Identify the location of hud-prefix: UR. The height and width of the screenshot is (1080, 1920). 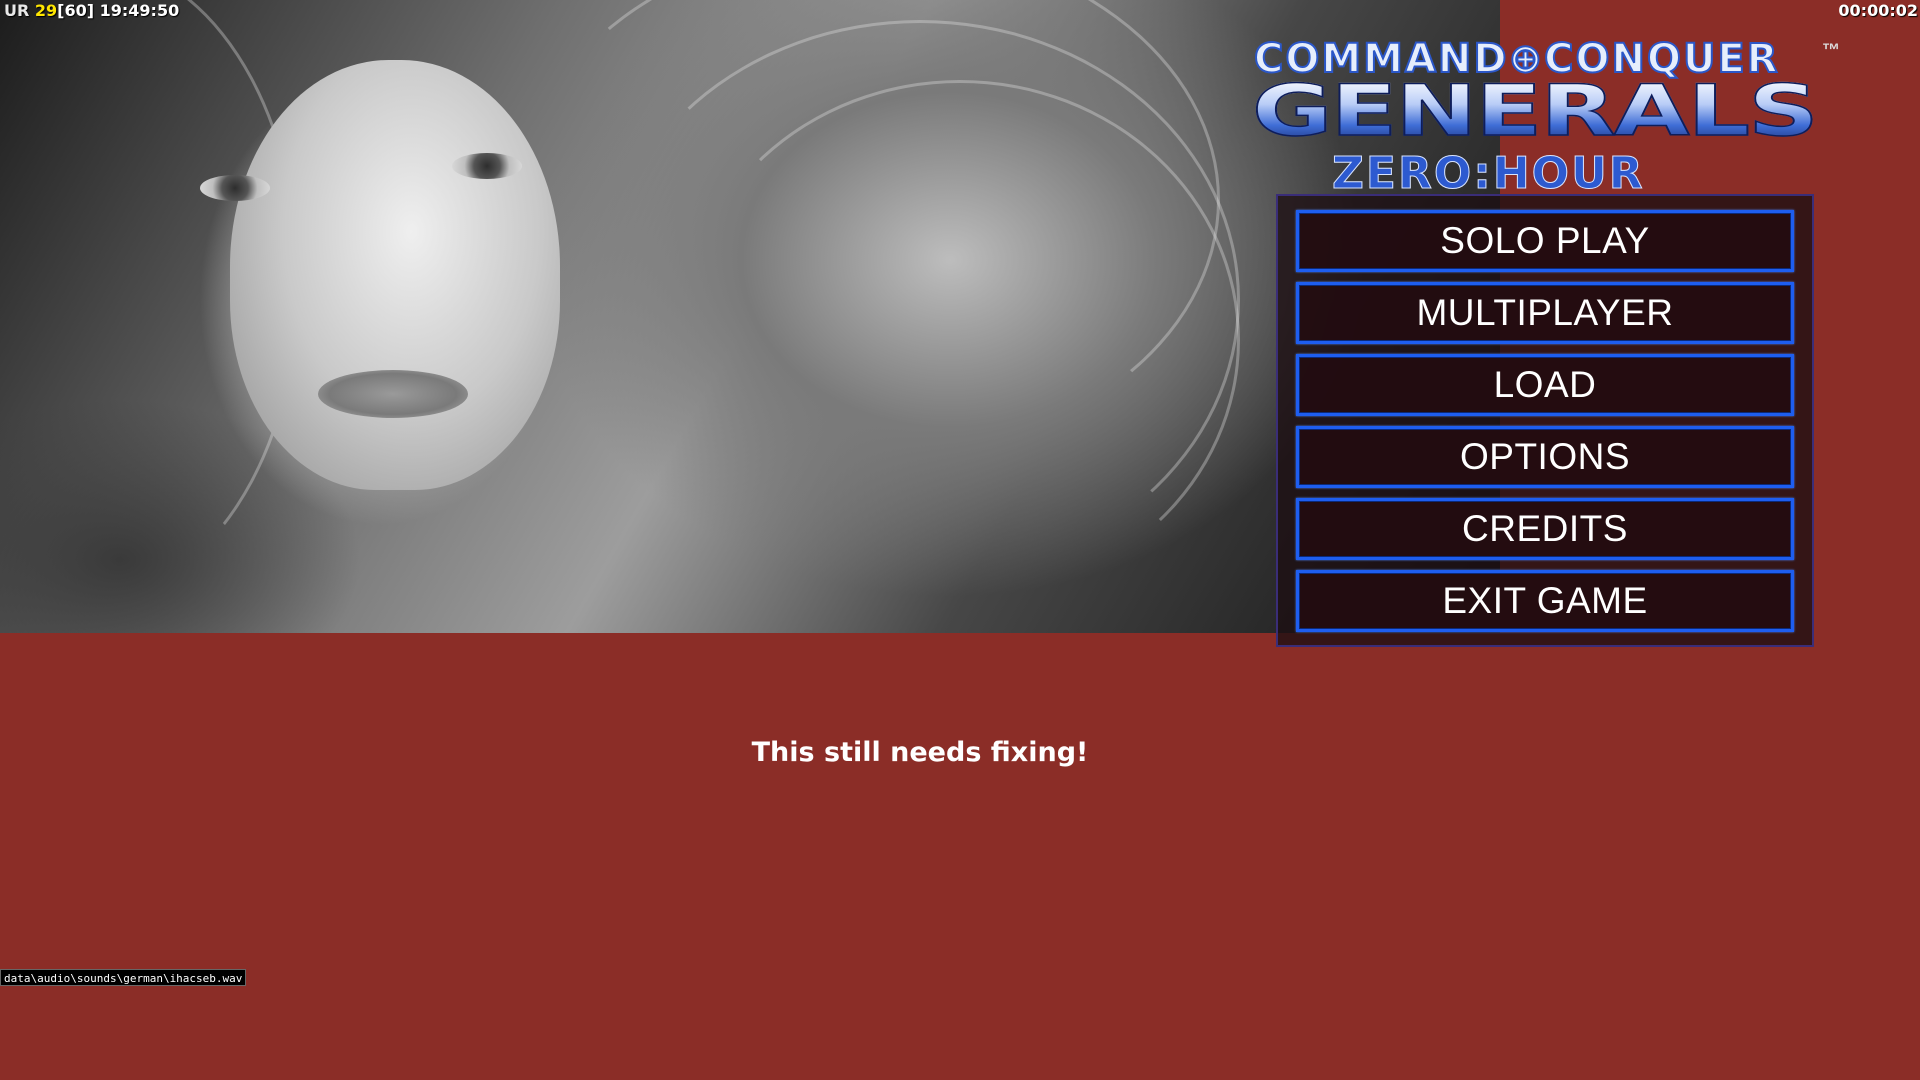
(17, 10).